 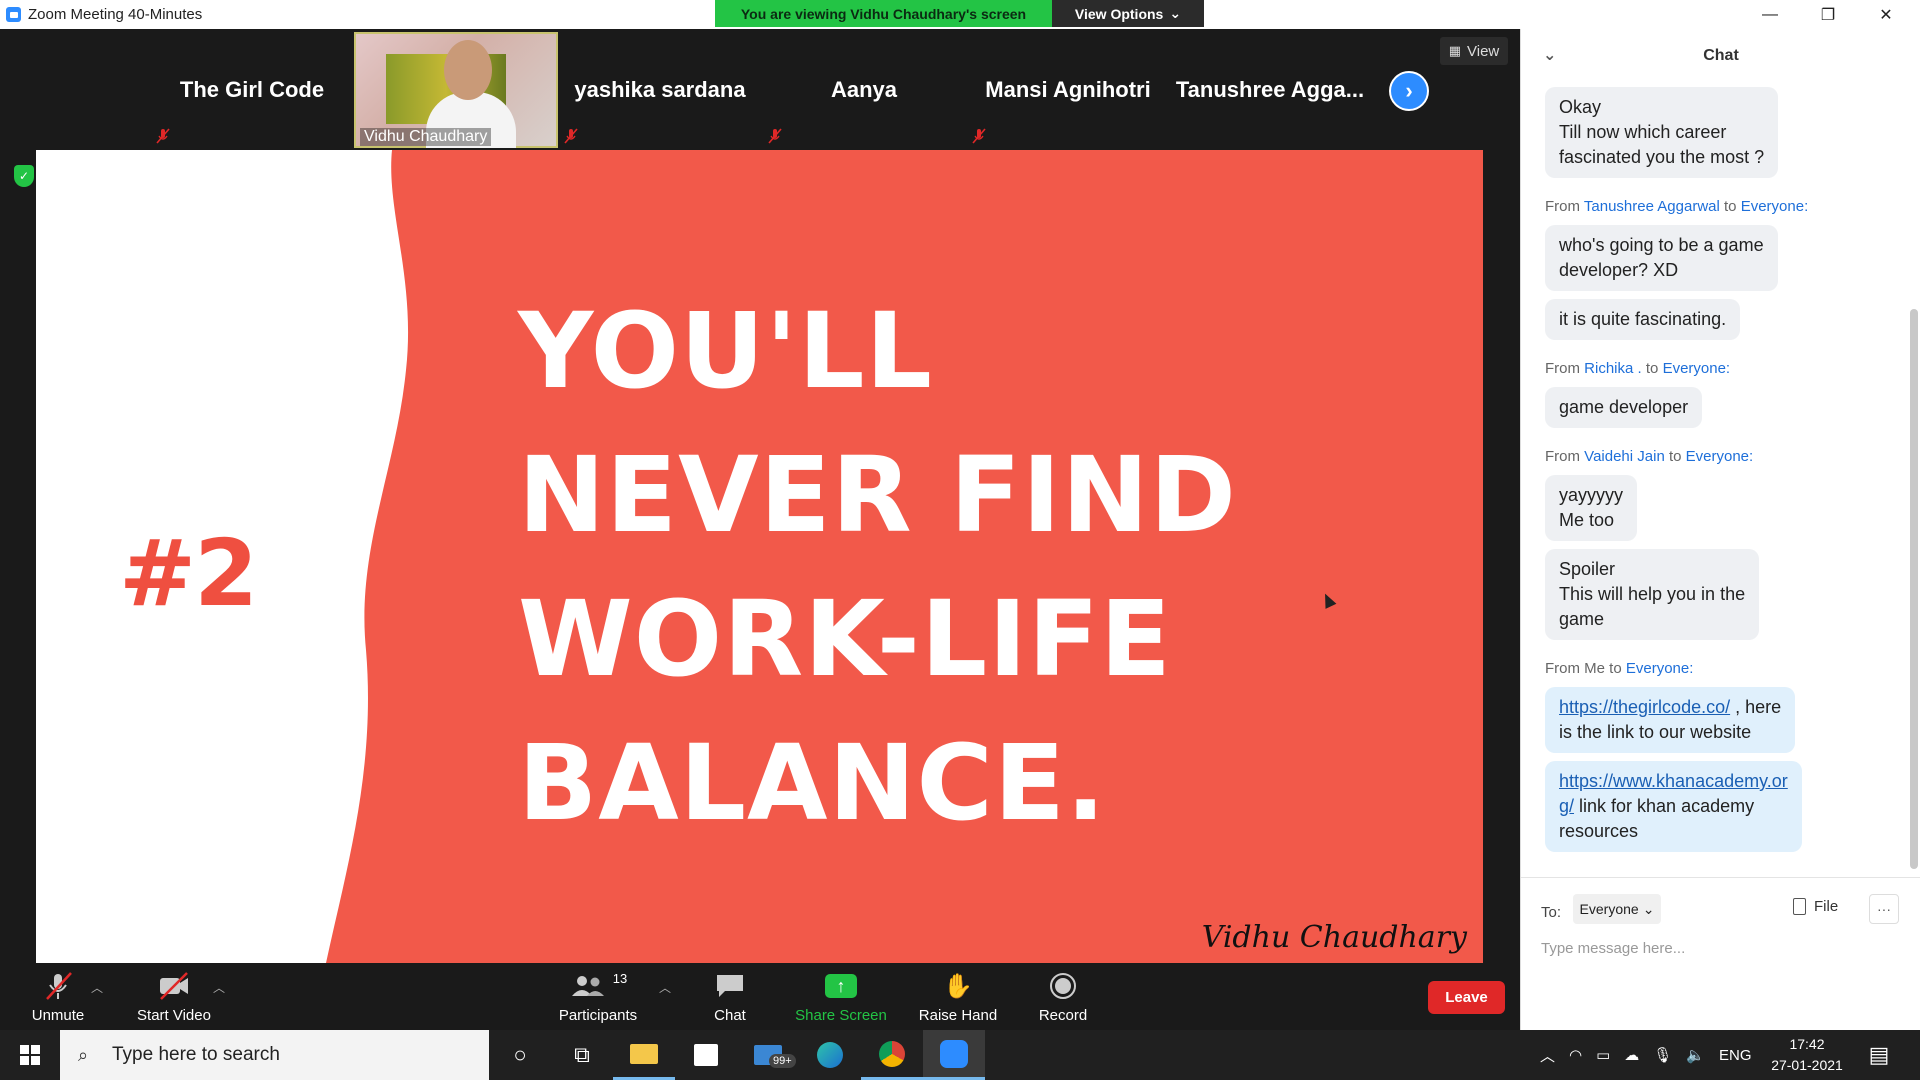 I want to click on file-explorer-icon, so click(x=644, y=1055).